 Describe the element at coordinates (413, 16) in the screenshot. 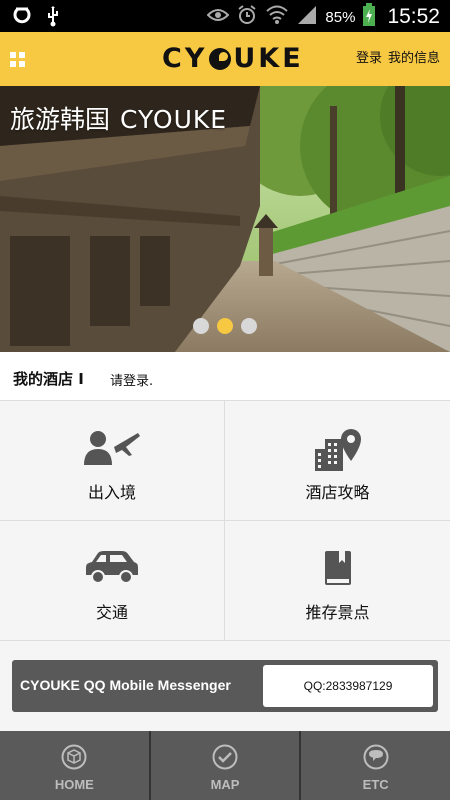

I see `clock: 15:52` at that location.